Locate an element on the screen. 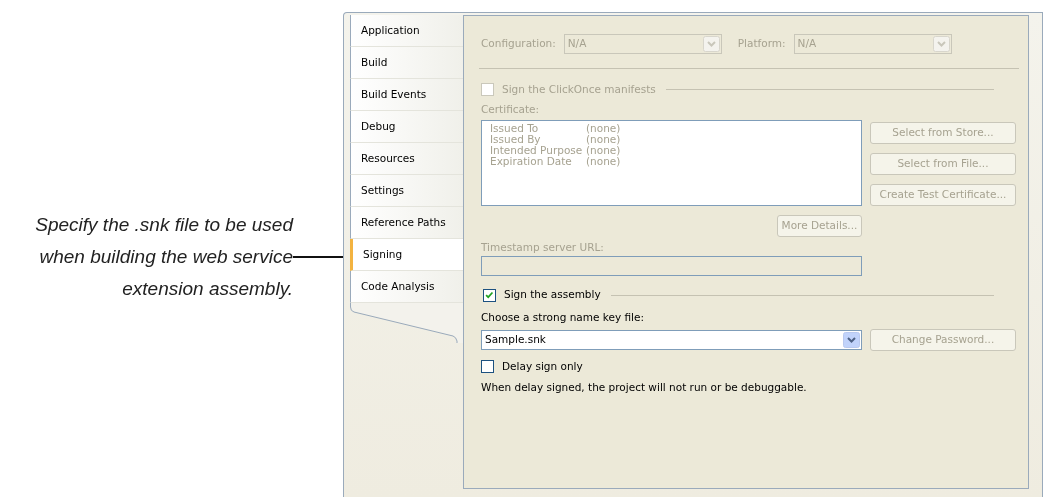 The width and height of the screenshot is (1057, 497). certificate-label: Certificate: is located at coordinates (511, 109).